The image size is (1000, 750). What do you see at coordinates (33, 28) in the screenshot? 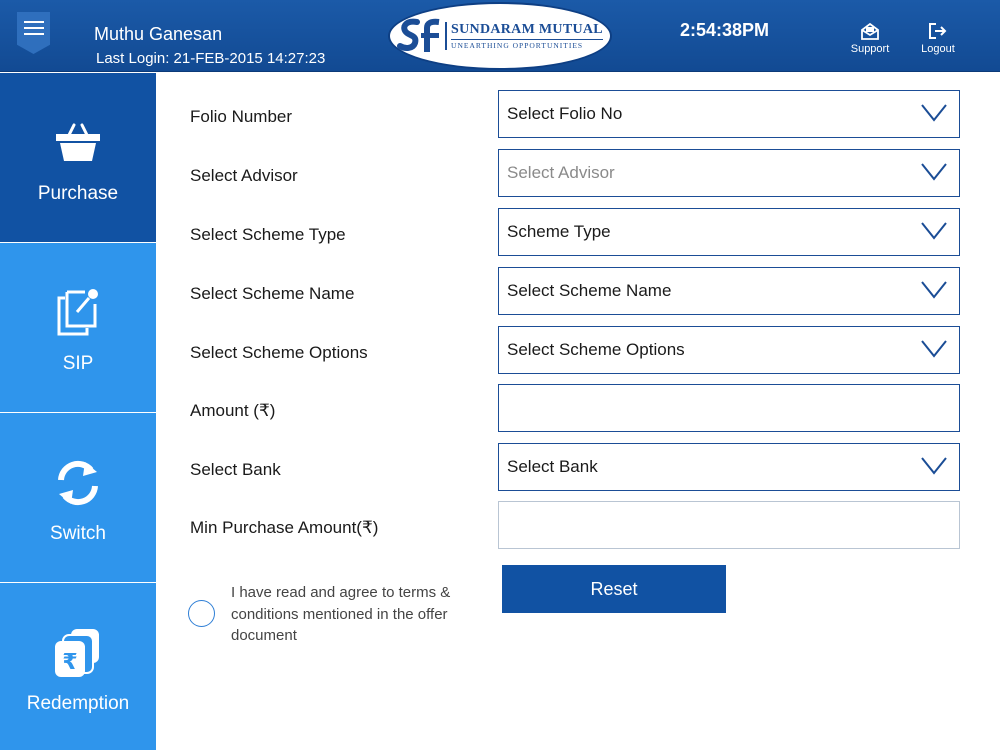
I see `hamburger-icon` at bounding box center [33, 28].